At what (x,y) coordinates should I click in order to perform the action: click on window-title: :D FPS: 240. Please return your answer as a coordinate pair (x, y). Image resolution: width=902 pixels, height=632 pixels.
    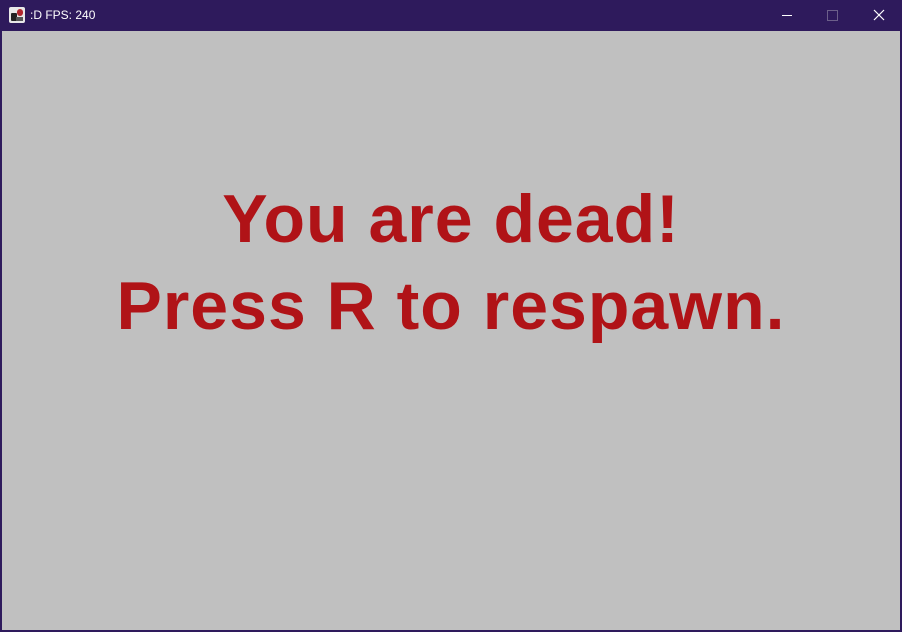
    Looking at the image, I should click on (63, 15).